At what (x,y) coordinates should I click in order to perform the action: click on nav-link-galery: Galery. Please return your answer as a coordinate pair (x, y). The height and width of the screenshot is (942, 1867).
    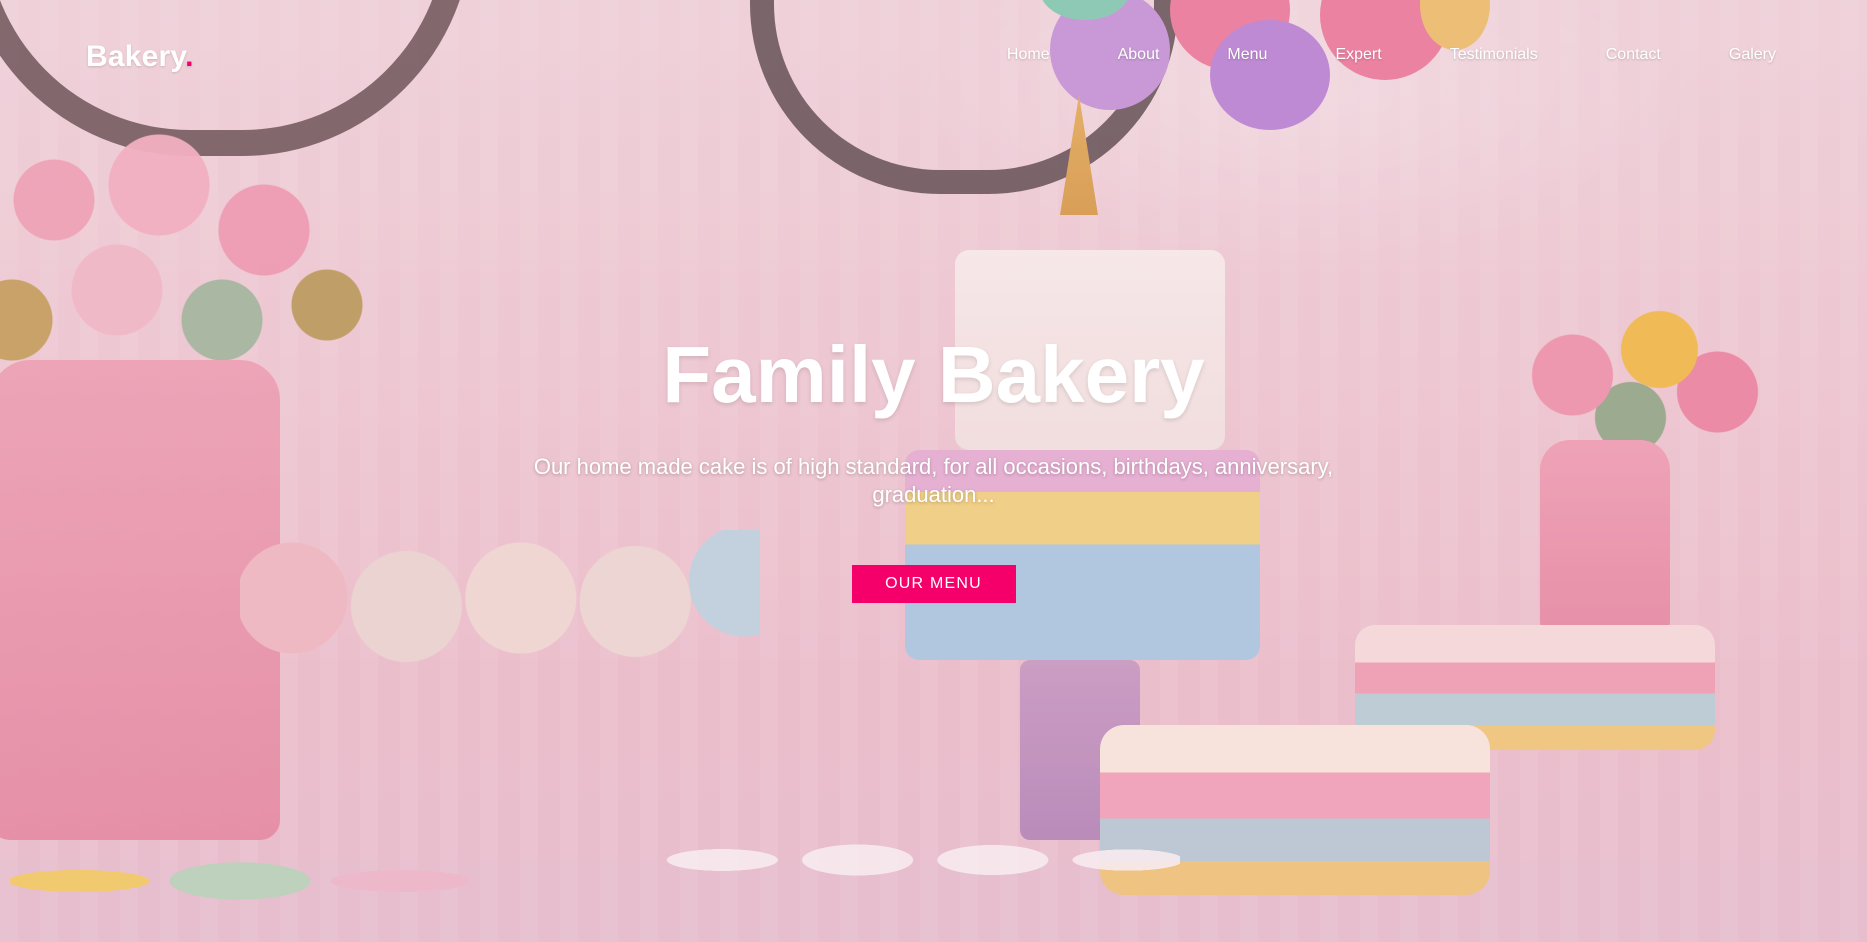
    Looking at the image, I should click on (1752, 55).